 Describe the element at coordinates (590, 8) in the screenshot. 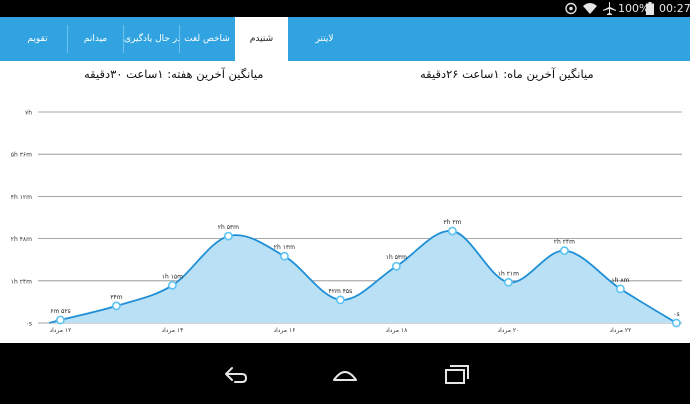

I see `wifi-icon` at that location.